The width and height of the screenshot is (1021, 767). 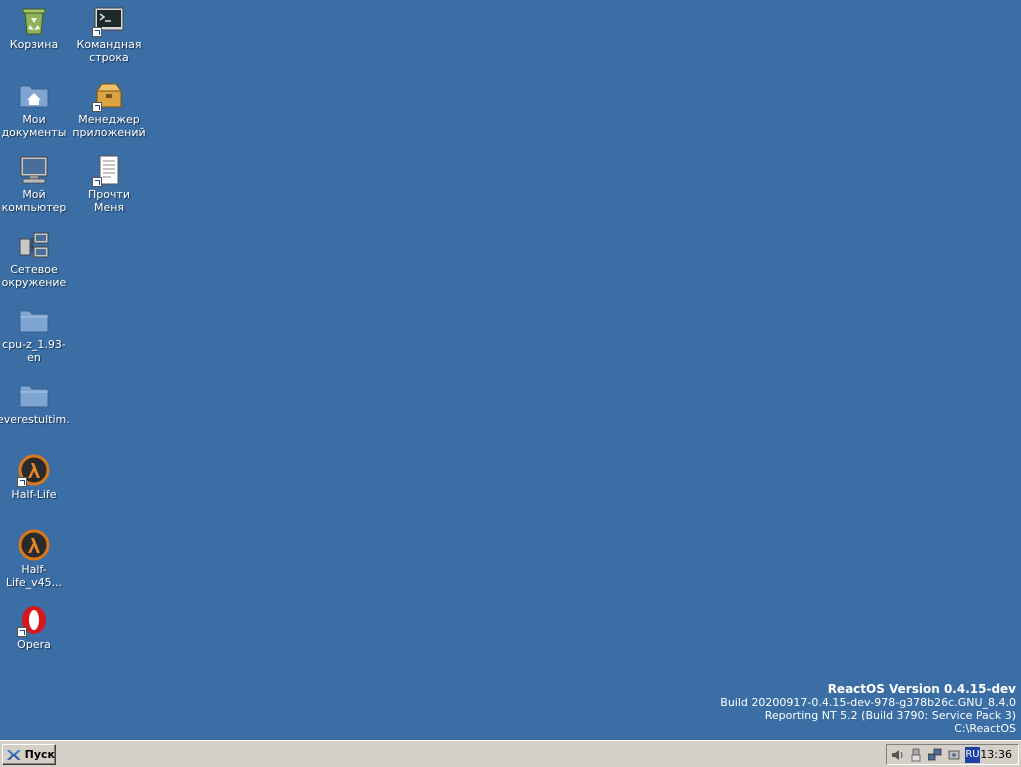 I want to click on desktop-icon-recycle-bin: Корзина, so click(x=35, y=25).